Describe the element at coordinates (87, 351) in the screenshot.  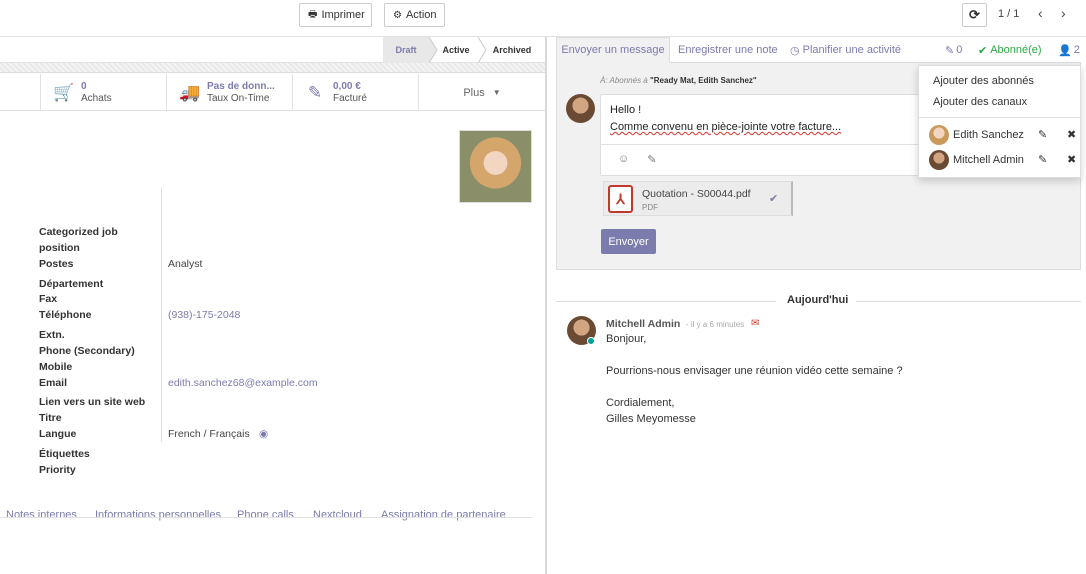
I see `field-label: Phone (Secondary)` at that location.